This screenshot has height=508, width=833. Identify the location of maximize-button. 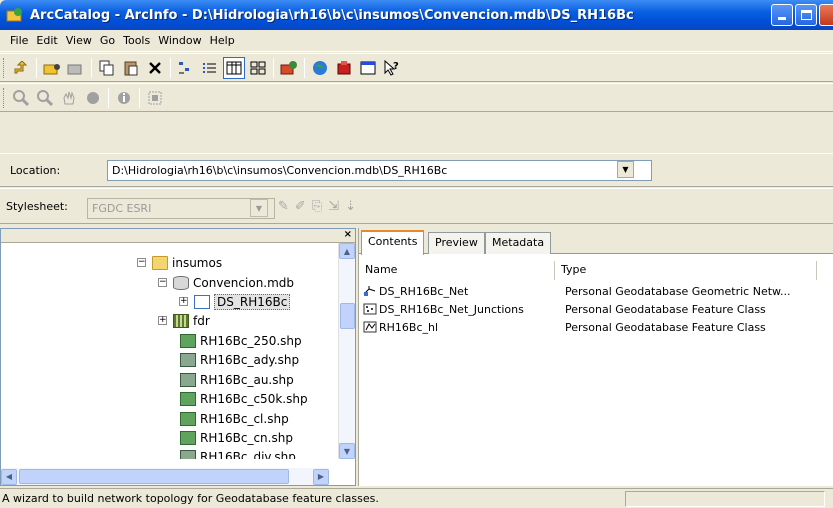
(806, 15).